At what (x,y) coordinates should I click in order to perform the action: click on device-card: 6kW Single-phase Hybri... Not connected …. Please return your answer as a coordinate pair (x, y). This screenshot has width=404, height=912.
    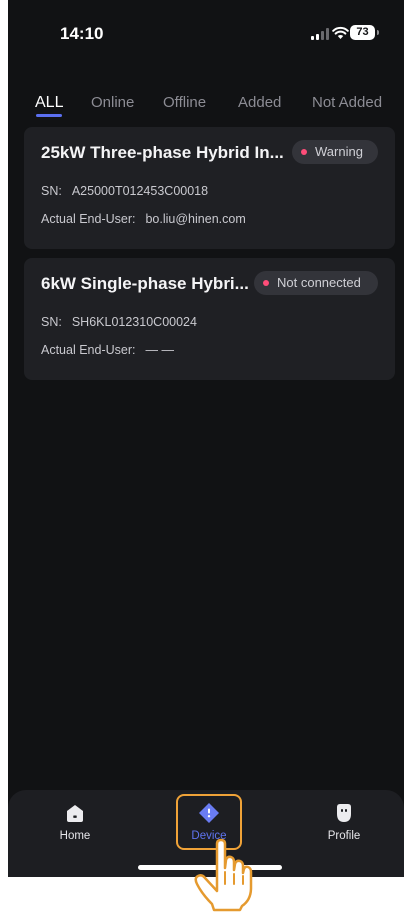
    Looking at the image, I should click on (209, 319).